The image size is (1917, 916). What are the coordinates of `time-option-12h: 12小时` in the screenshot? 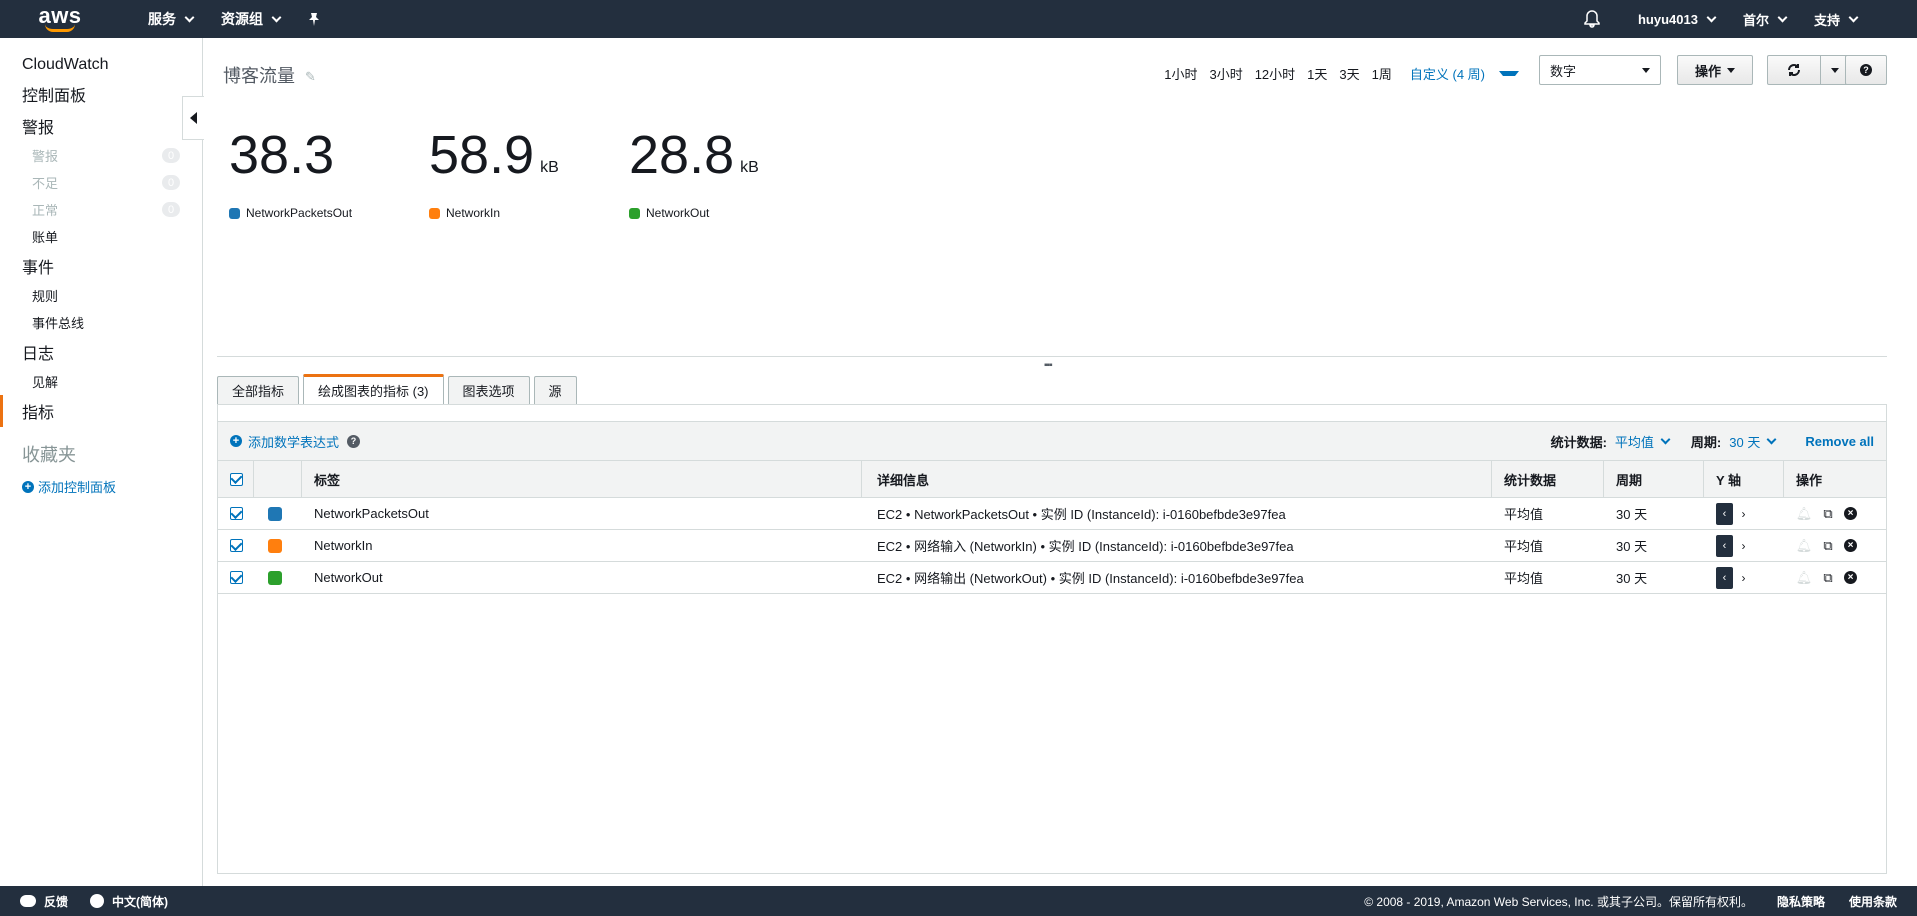 It's located at (1275, 73).